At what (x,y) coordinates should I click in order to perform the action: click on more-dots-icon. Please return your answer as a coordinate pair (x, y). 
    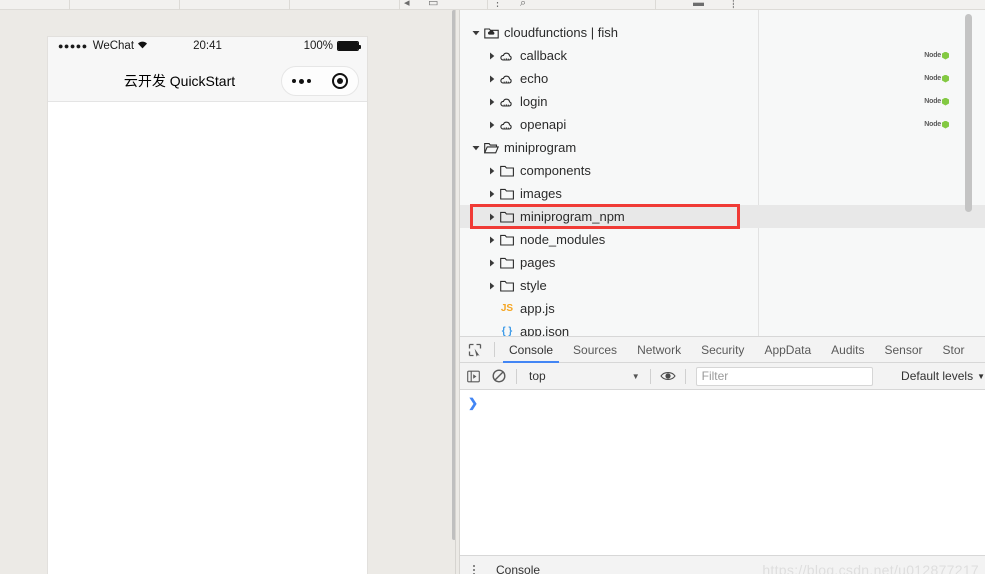
    Looking at the image, I should click on (302, 81).